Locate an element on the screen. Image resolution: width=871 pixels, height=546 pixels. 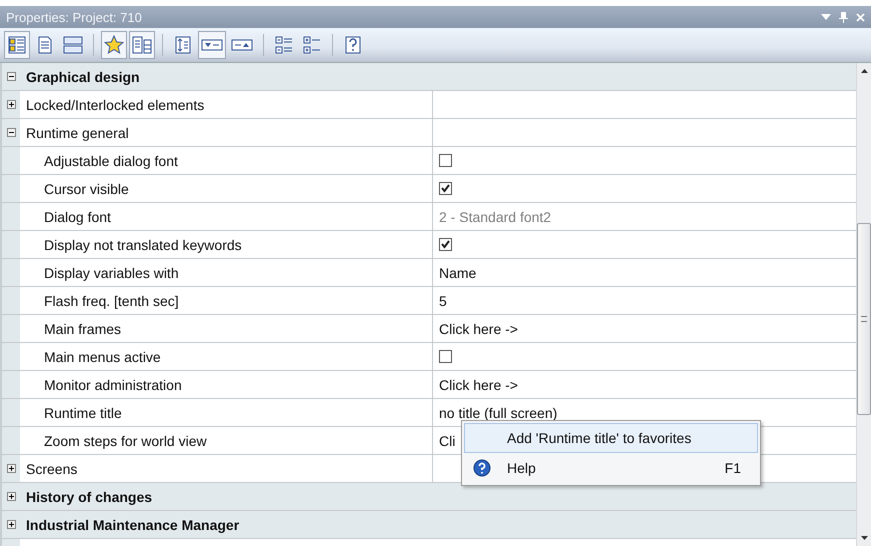
property-value: 2 - Standard font2 is located at coordinates (495, 216).